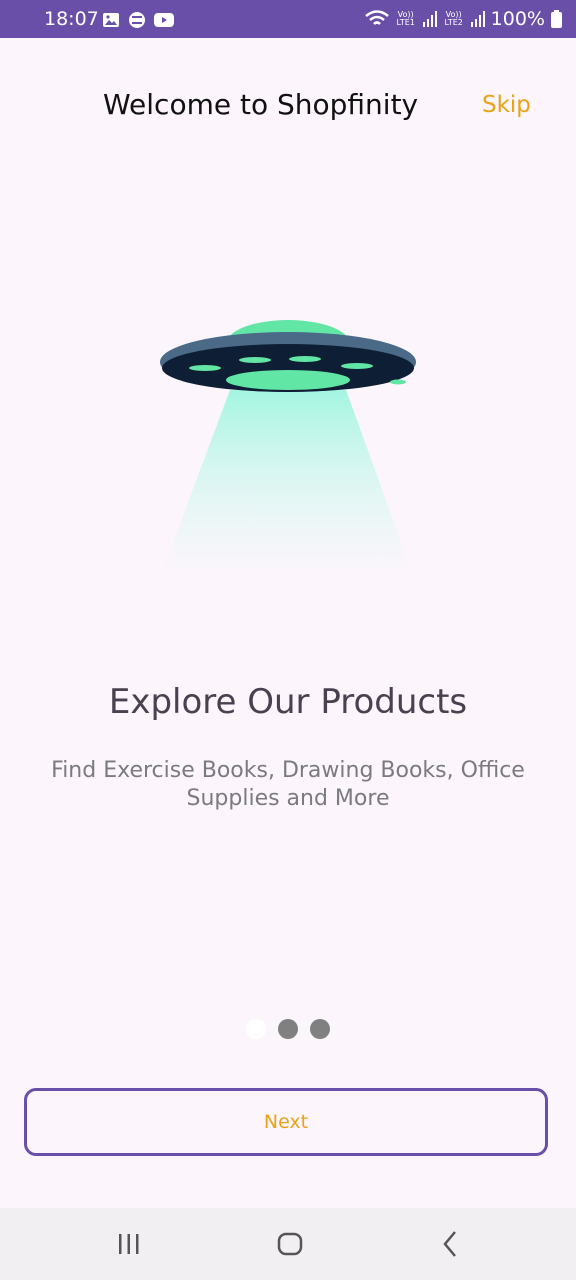 This screenshot has width=576, height=1280. I want to click on onboarding-headline: Explore Our Products, so click(288, 702).